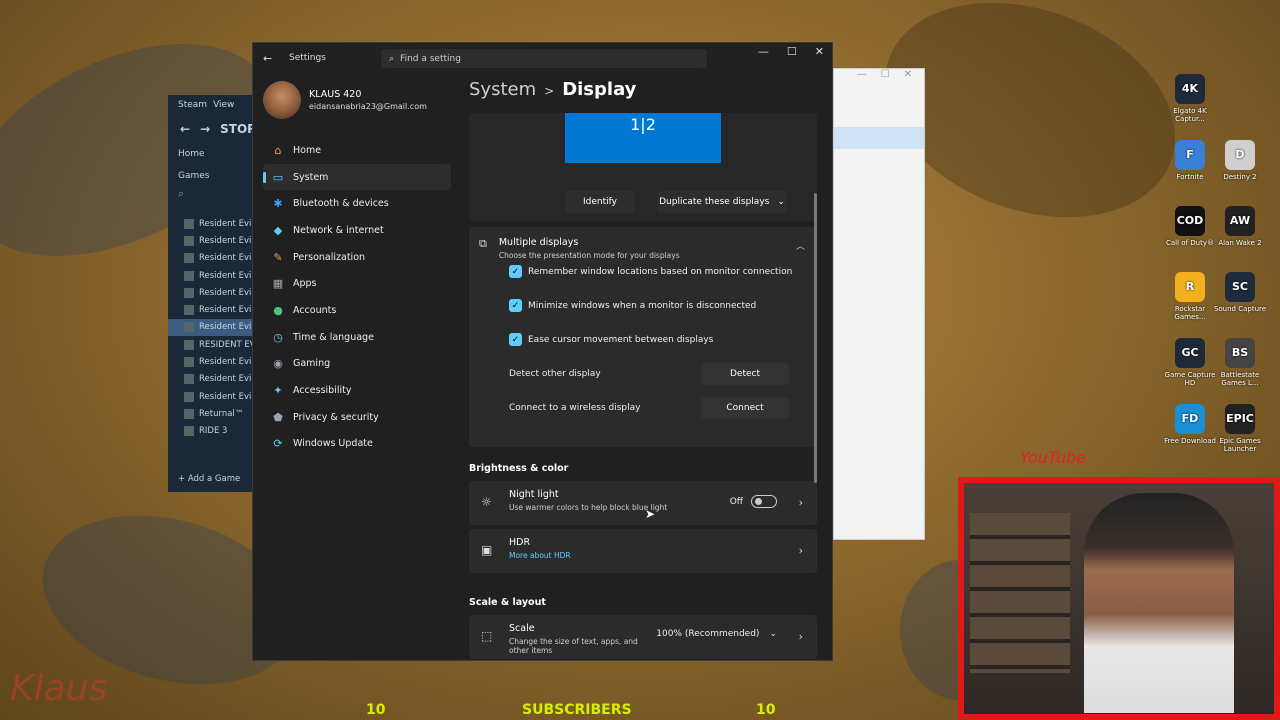 This screenshot has width=1280, height=720. I want to click on detect-button: Detect, so click(745, 374).